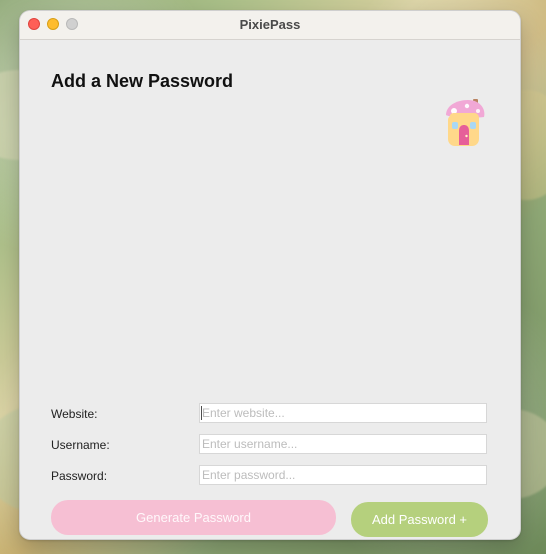 The height and width of the screenshot is (554, 546). What do you see at coordinates (343, 444) in the screenshot?
I see `username-input` at bounding box center [343, 444].